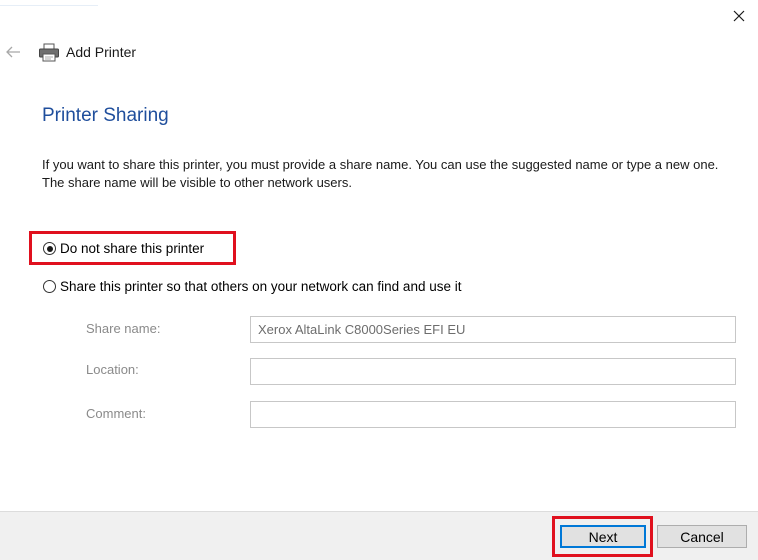  Describe the element at coordinates (49, 286) in the screenshot. I see `share-printer-radio` at that location.